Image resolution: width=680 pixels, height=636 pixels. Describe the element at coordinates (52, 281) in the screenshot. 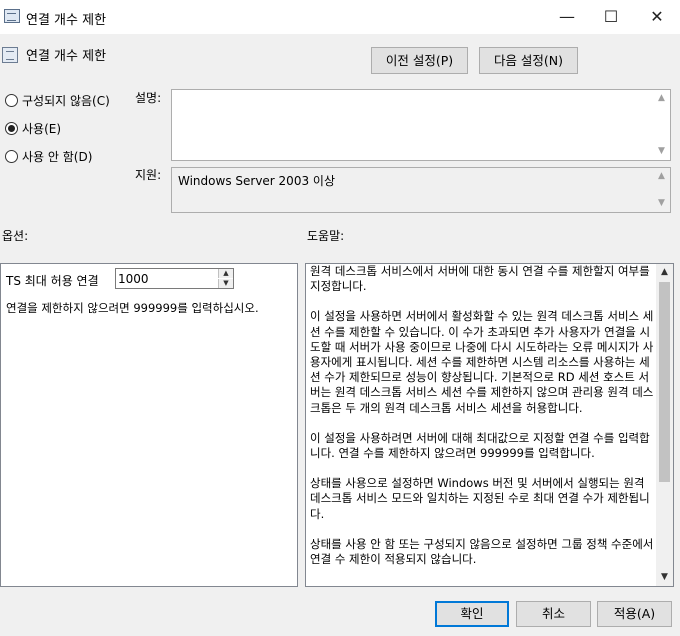

I see `max-connections-label: TS 최대 허용 연결` at that location.